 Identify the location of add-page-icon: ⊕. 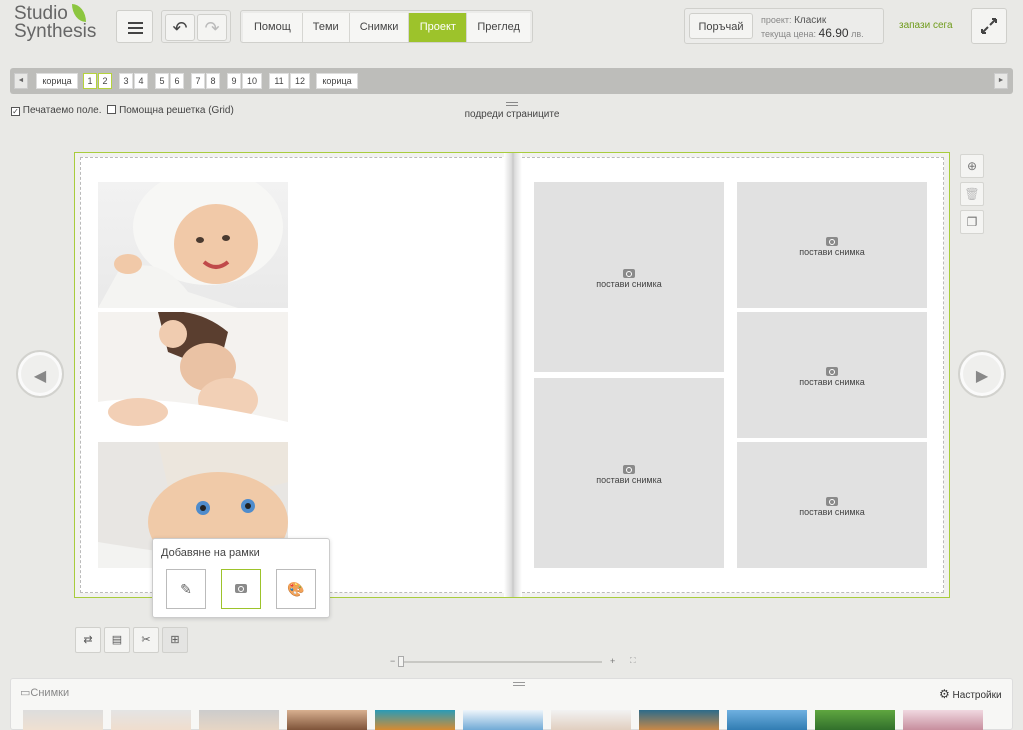
(972, 166).